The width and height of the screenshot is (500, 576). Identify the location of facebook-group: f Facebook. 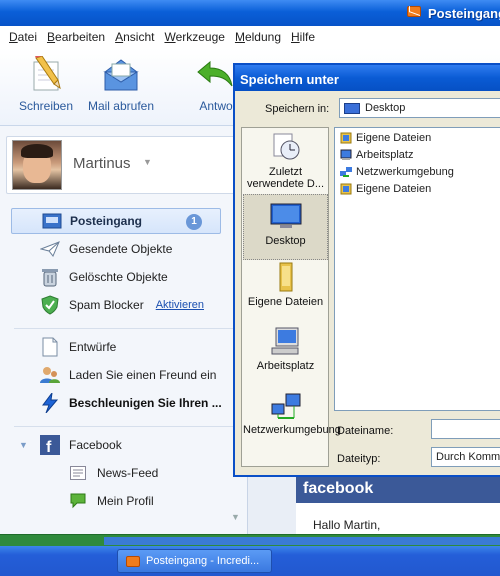
(81, 445).